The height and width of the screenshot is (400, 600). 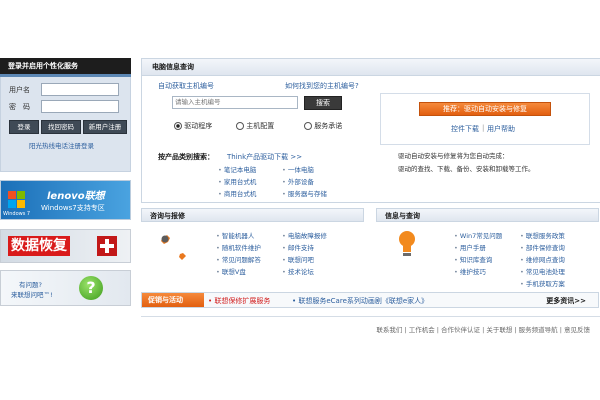 I want to click on data-recovery-banner: 数据恢复, so click(x=65, y=246).